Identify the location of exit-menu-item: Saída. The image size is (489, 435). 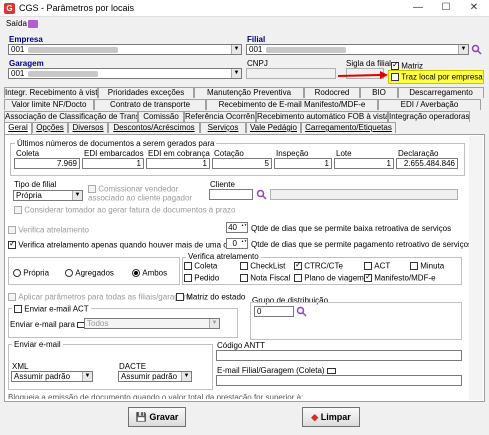
(16, 23).